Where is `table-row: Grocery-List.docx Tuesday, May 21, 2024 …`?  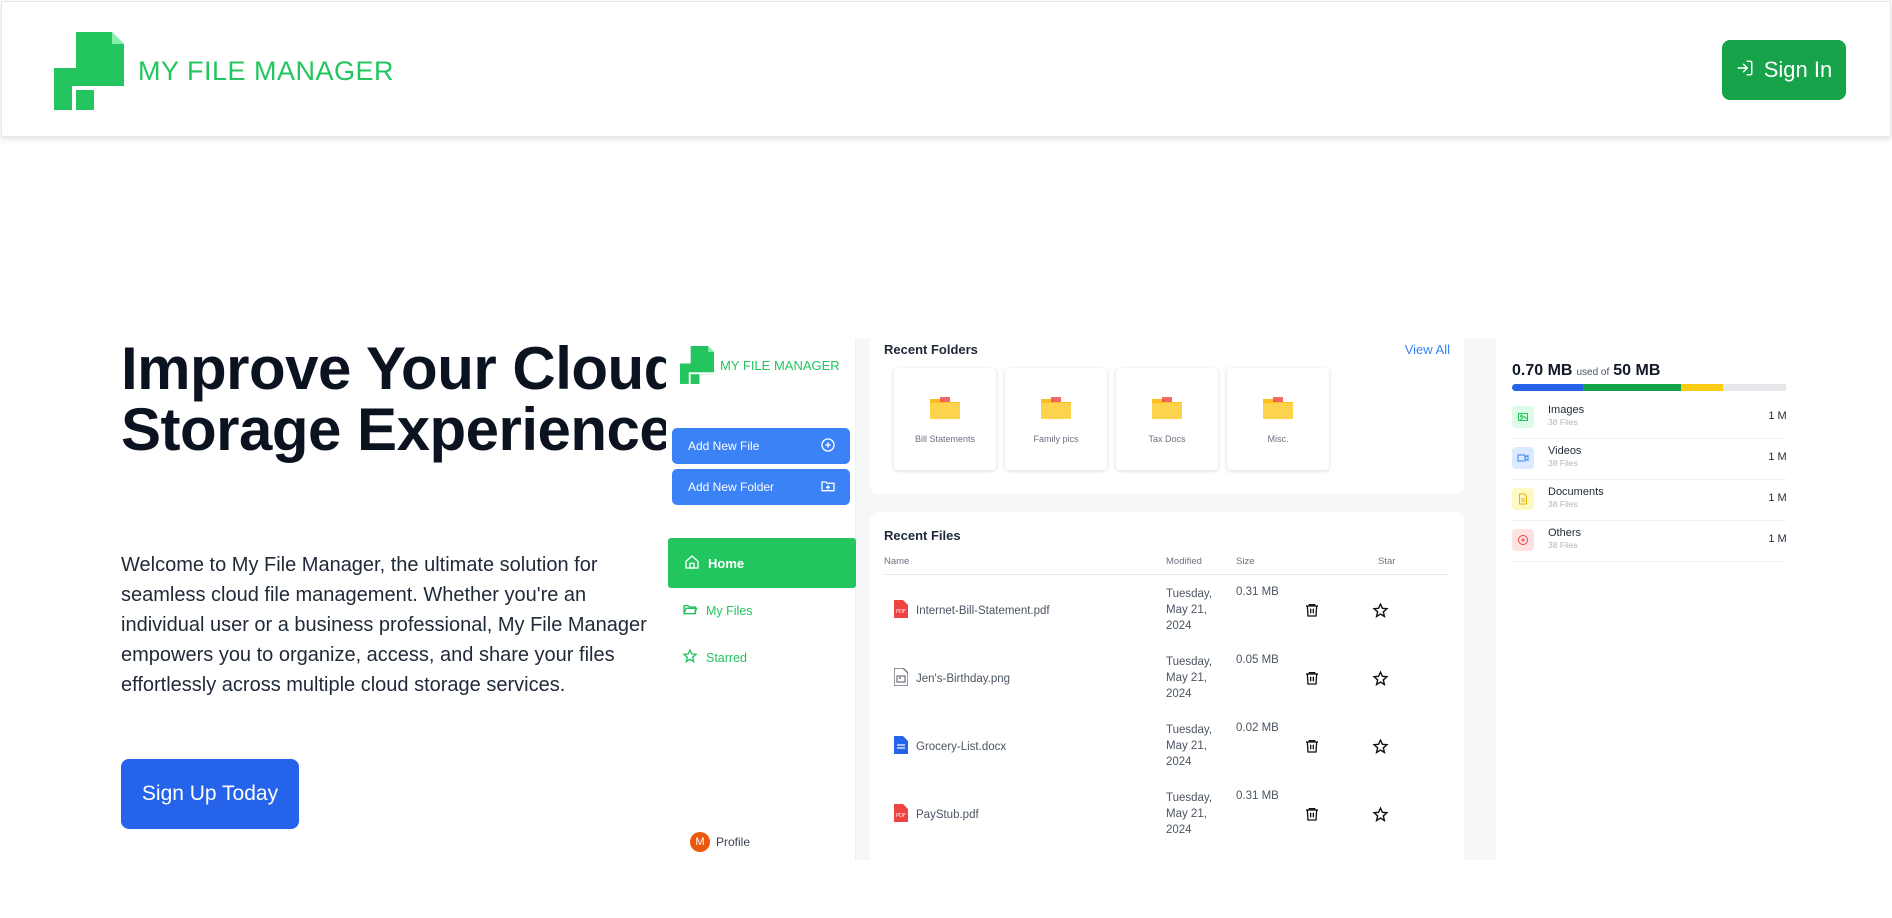 table-row: Grocery-List.docx Tuesday, May 21, 2024 … is located at coordinates (1166, 748).